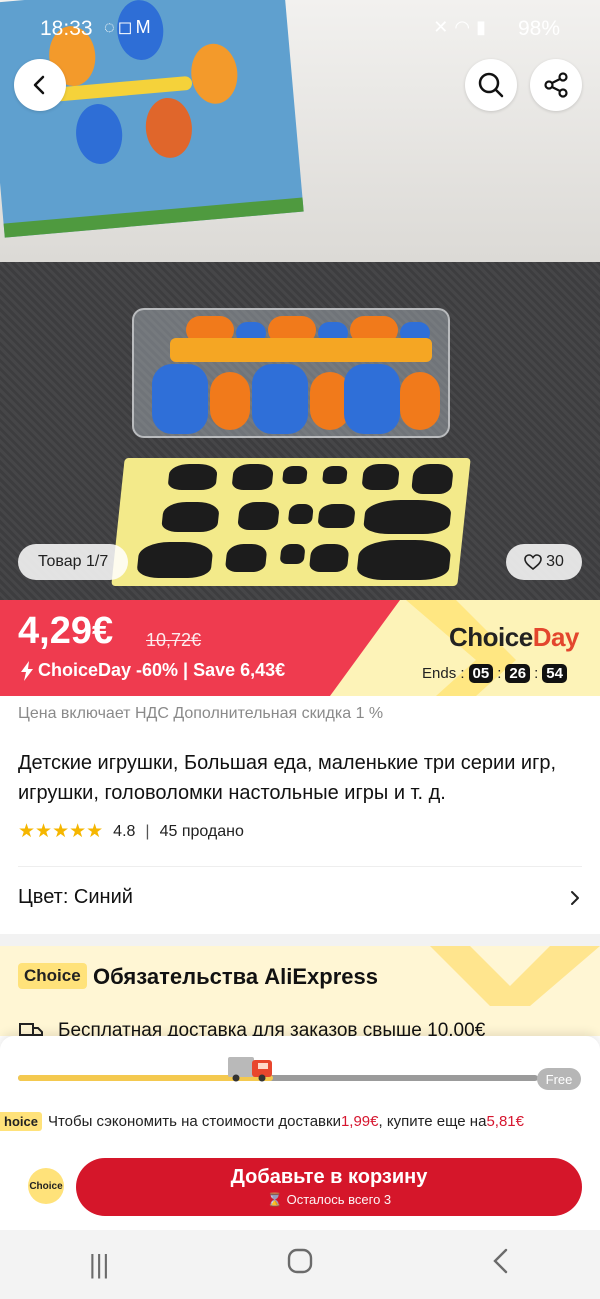  What do you see at coordinates (61, 831) in the screenshot?
I see `star-rating-icon: ★★★★★` at bounding box center [61, 831].